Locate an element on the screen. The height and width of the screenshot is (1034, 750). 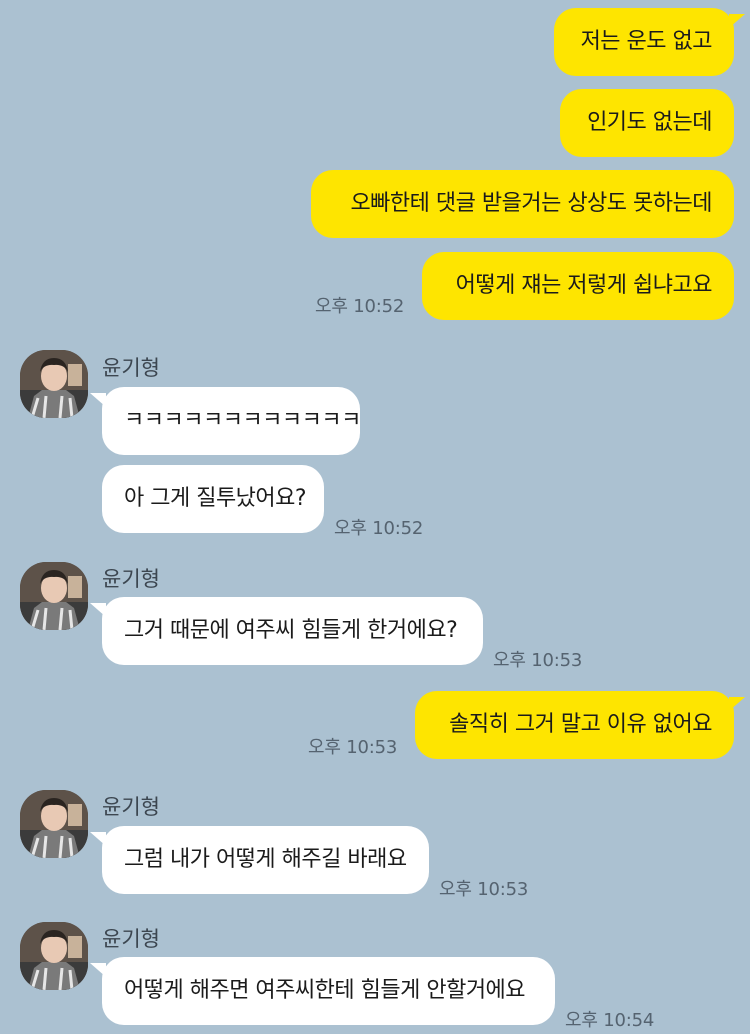
message-bubble-received: 아 그게 질투났어요? is located at coordinates (213, 499).